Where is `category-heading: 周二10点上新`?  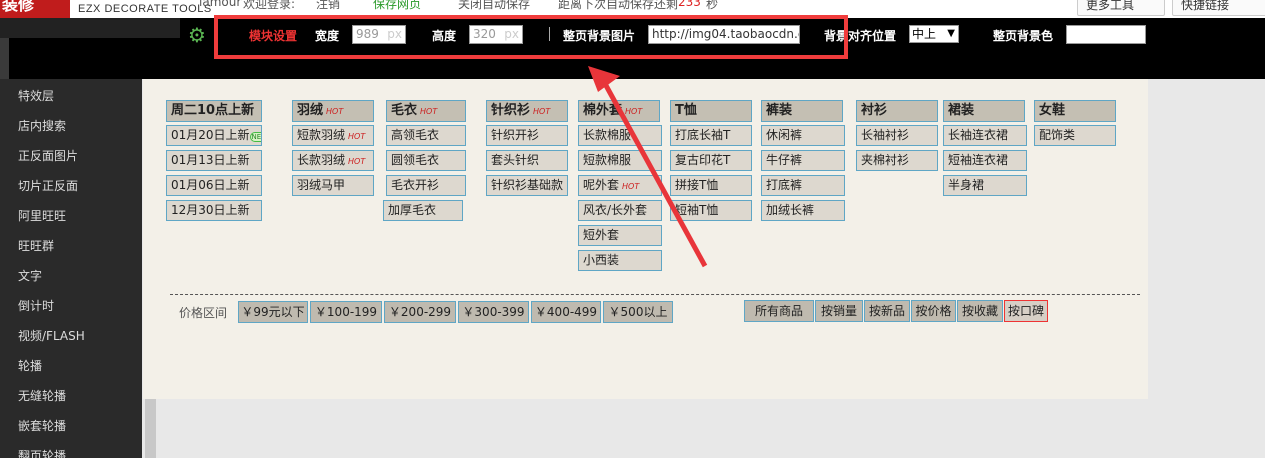 category-heading: 周二10点上新 is located at coordinates (214, 111).